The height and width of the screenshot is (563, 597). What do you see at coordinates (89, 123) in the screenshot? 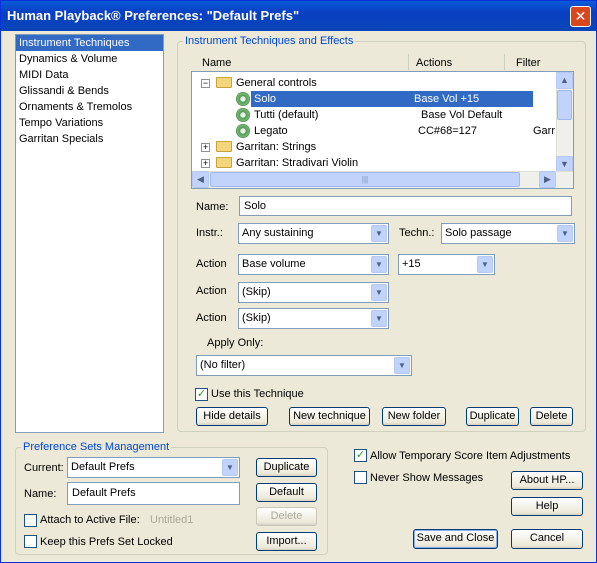
I see `category-item-tempo-variations: Tempo Variations` at bounding box center [89, 123].